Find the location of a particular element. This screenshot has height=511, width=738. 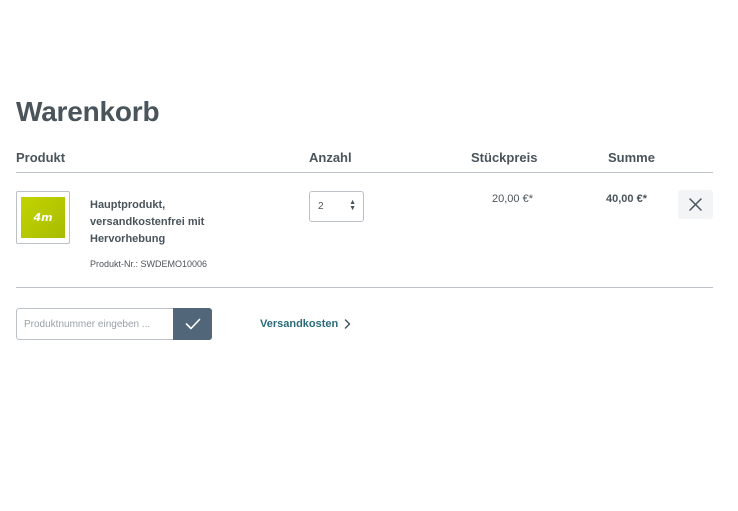

checkmark-icon is located at coordinates (192, 324).